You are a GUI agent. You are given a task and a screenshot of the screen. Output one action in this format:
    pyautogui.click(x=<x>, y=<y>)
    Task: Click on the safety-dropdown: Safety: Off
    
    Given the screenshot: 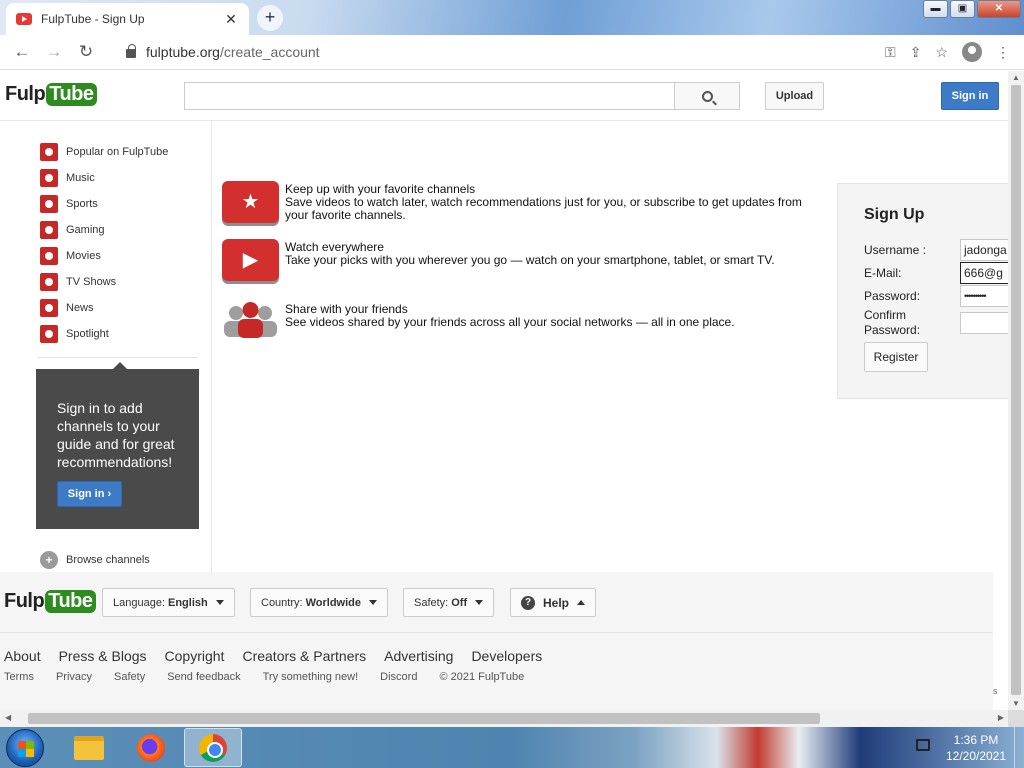 What is the action you would take?
    pyautogui.click(x=449, y=602)
    